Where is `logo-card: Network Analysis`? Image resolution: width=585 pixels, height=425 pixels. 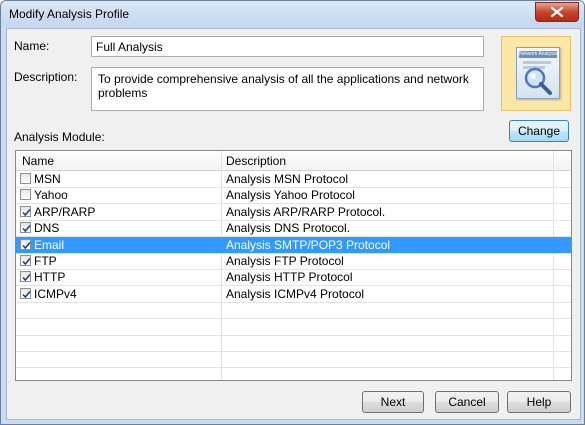
logo-card: Network Analysis is located at coordinates (538, 73).